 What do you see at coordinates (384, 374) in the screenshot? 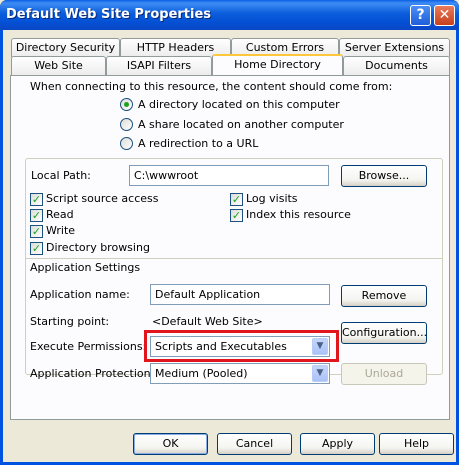
I see `unload-button: Unload` at bounding box center [384, 374].